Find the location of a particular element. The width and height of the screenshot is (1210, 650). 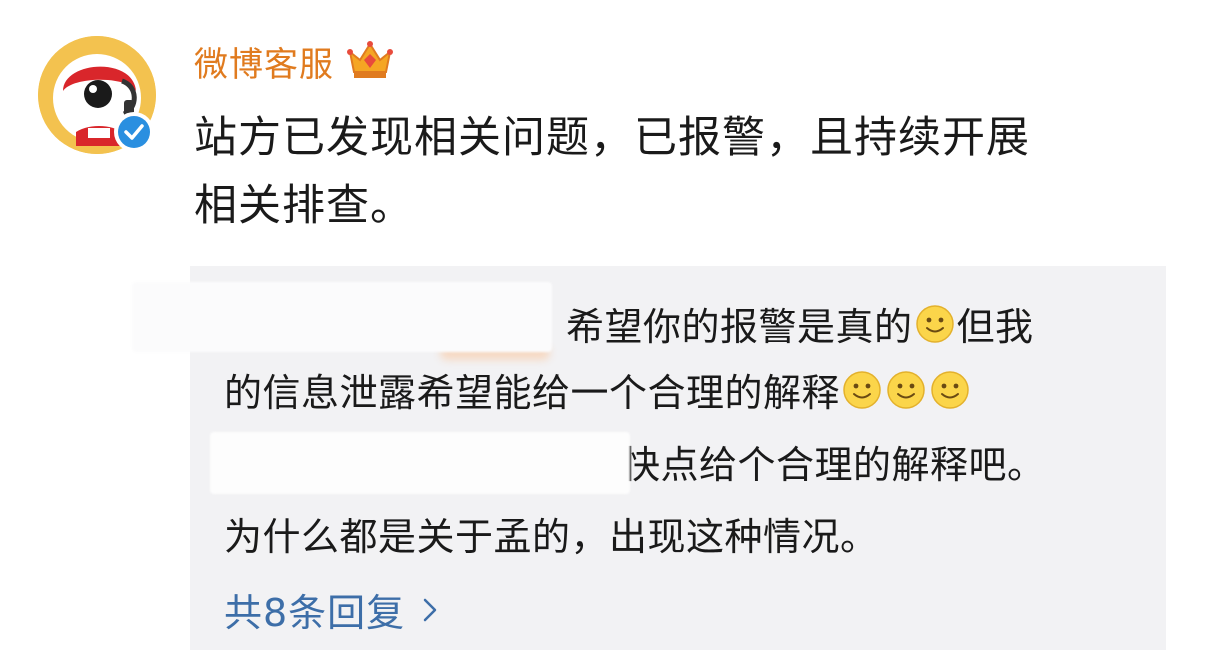

reply-1: 希望你的报警是真的 但我 is located at coordinates (800, 323).